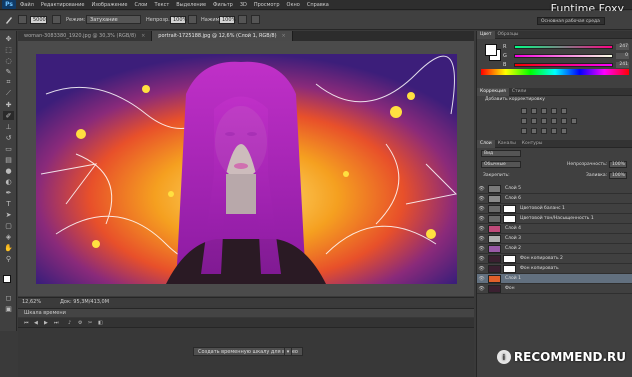 Image resolution: width=632 pixels, height=377 pixels. I want to click on layer-row: 👁 Слой 6, so click(554, 199).